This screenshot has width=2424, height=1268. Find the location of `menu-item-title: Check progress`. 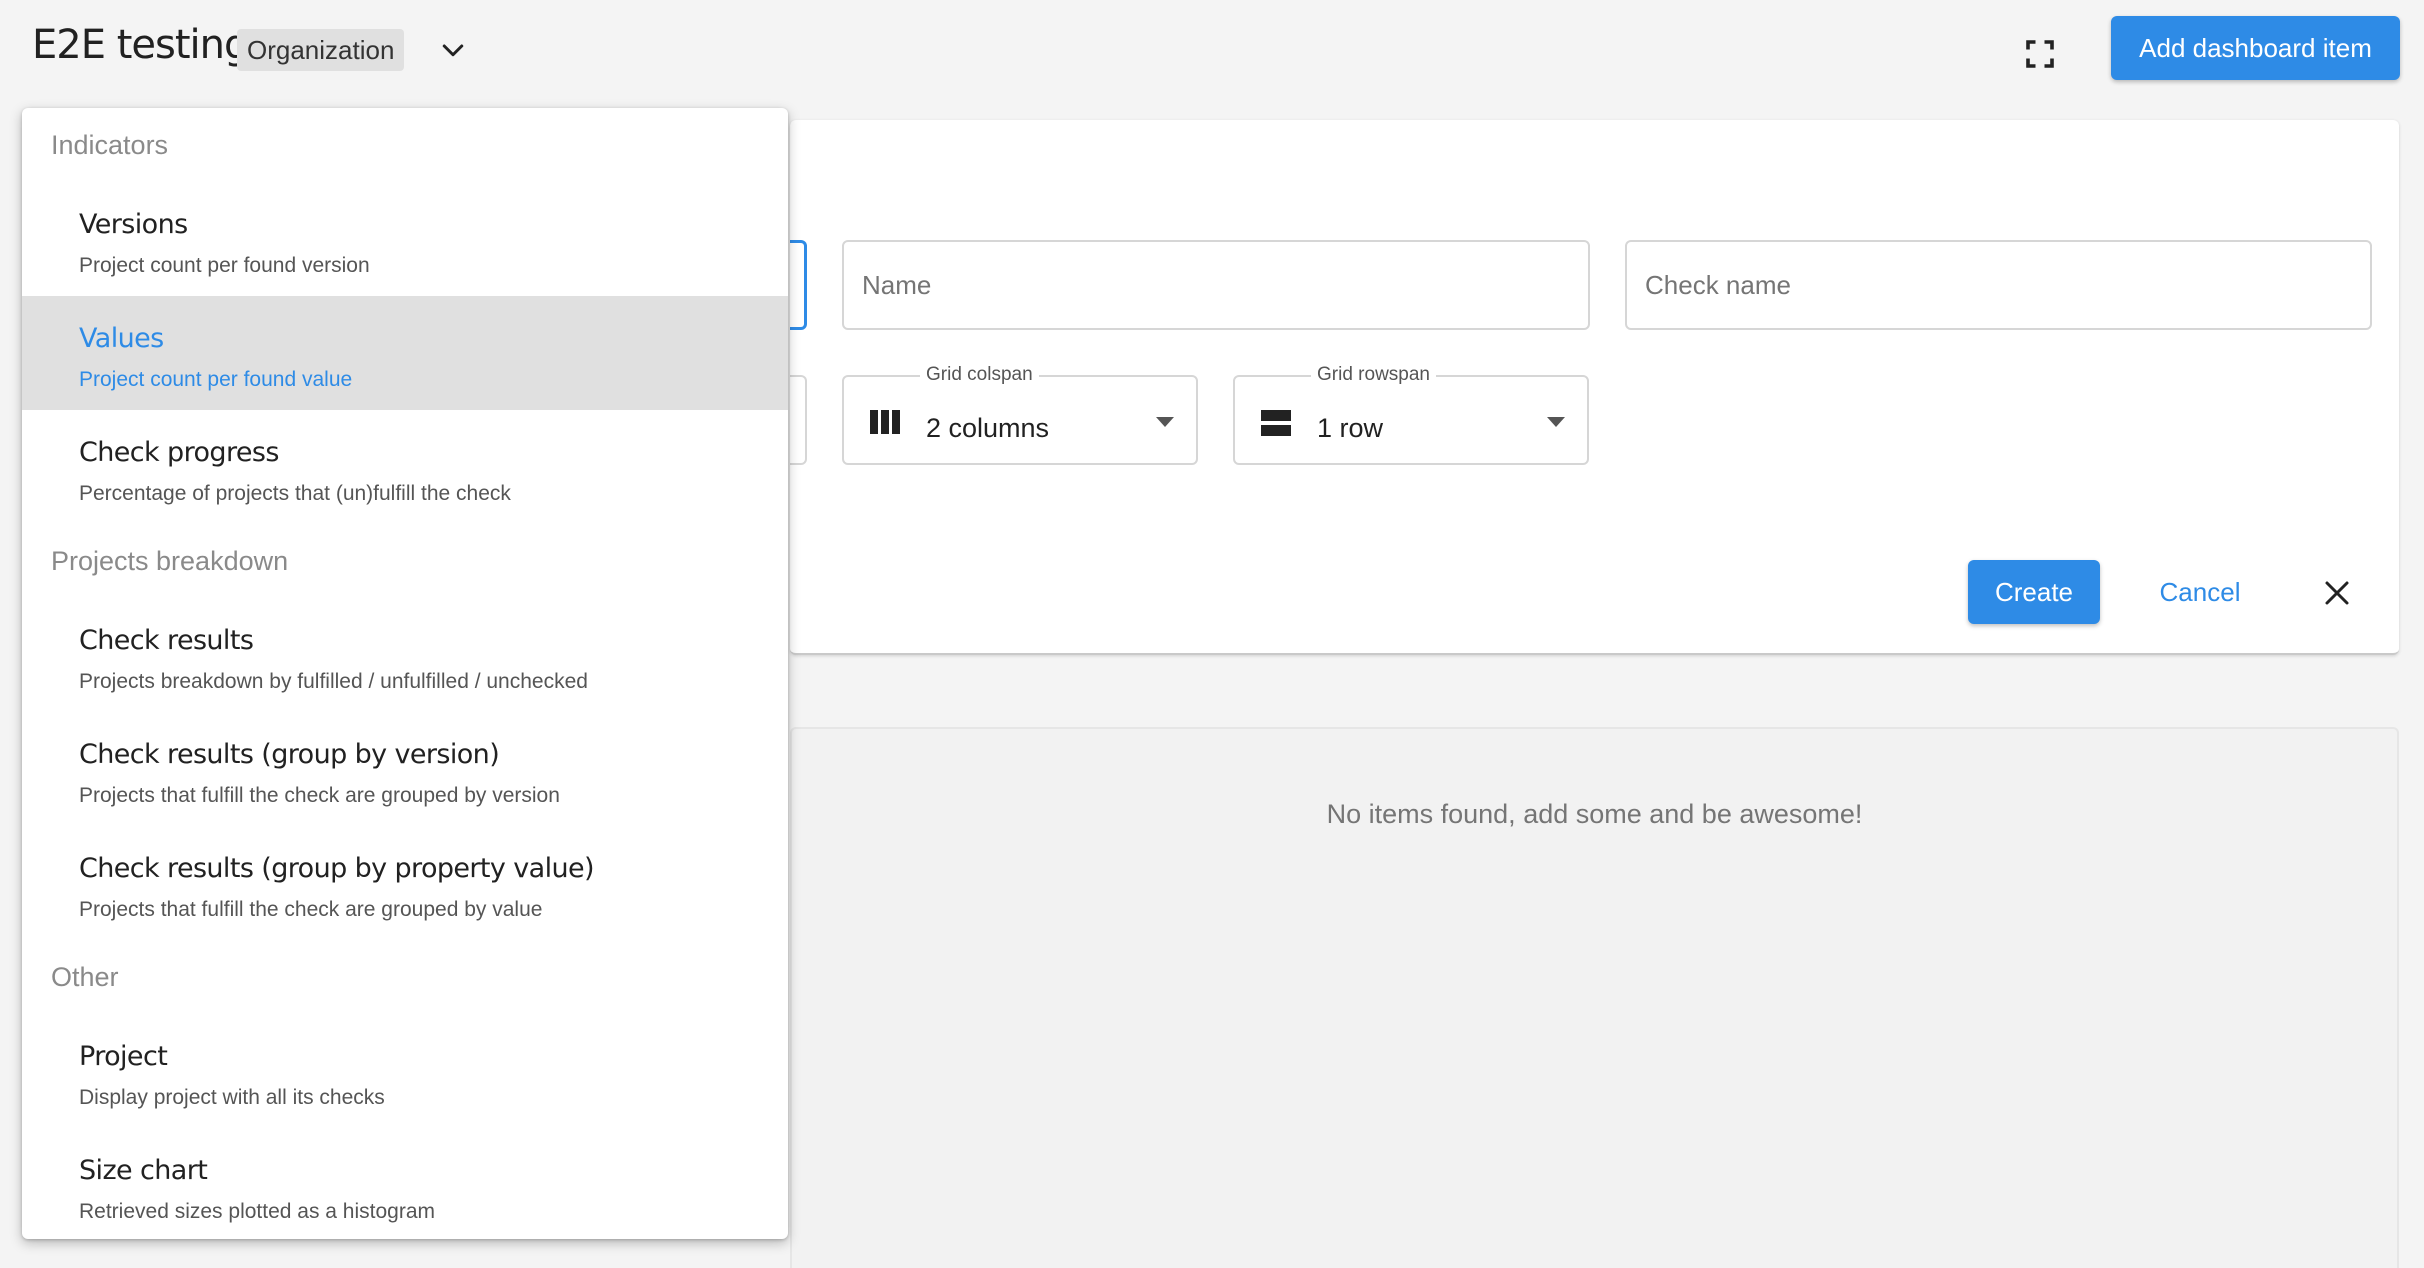

menu-item-title: Check progress is located at coordinates (179, 452).